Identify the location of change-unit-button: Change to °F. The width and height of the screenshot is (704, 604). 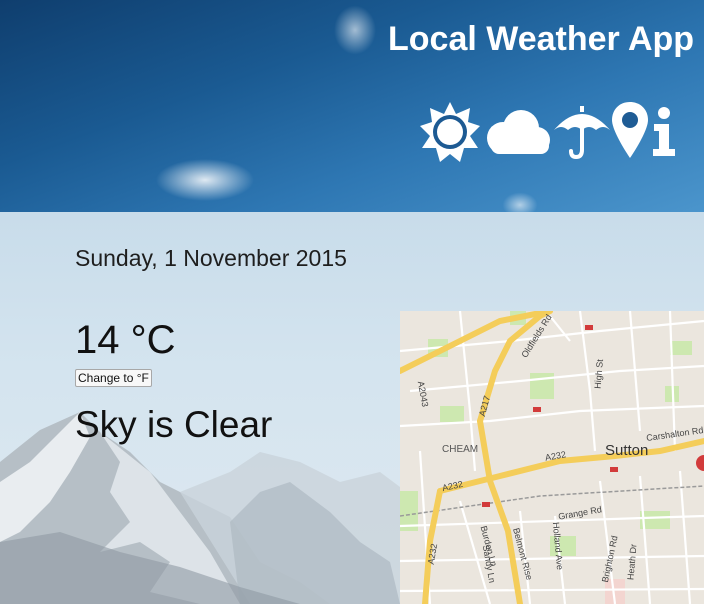
(113, 378).